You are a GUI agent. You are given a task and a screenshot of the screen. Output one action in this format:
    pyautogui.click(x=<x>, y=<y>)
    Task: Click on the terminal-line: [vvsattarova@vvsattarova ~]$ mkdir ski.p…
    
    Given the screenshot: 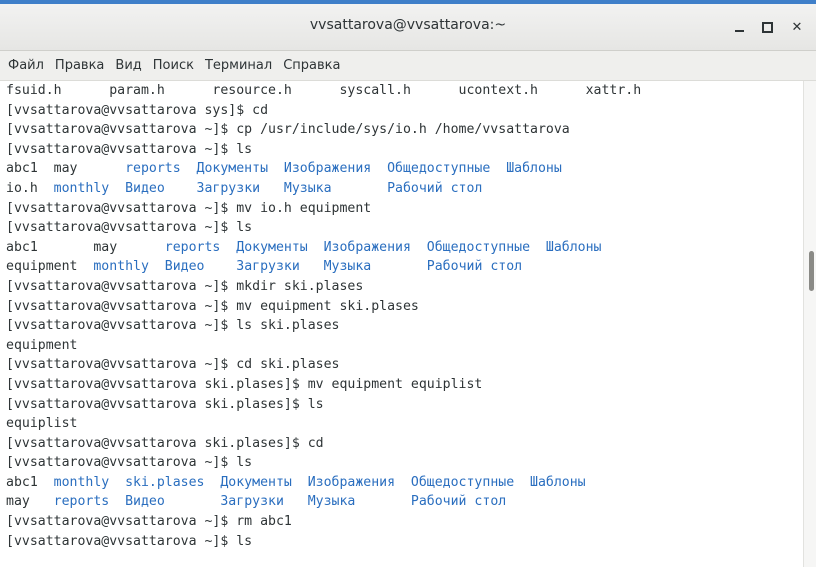 What is the action you would take?
    pyautogui.click(x=404, y=287)
    